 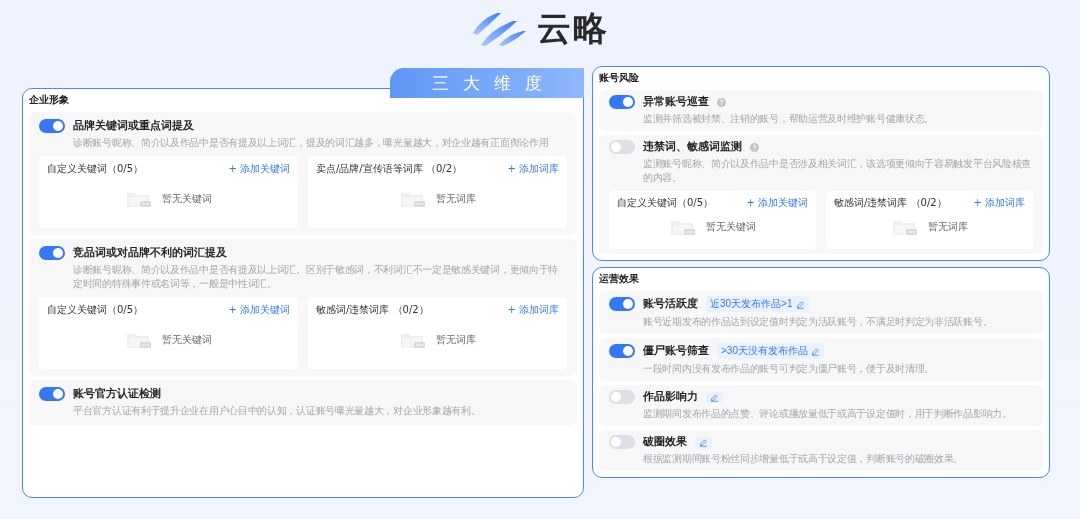 What do you see at coordinates (619, 78) in the screenshot?
I see `section-title: 账号风险` at bounding box center [619, 78].